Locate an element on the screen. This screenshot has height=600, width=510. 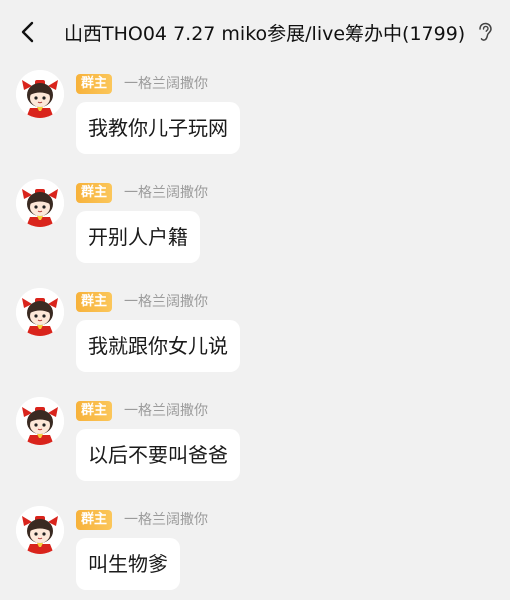
message-bubble: 叫生物爹 is located at coordinates (128, 564).